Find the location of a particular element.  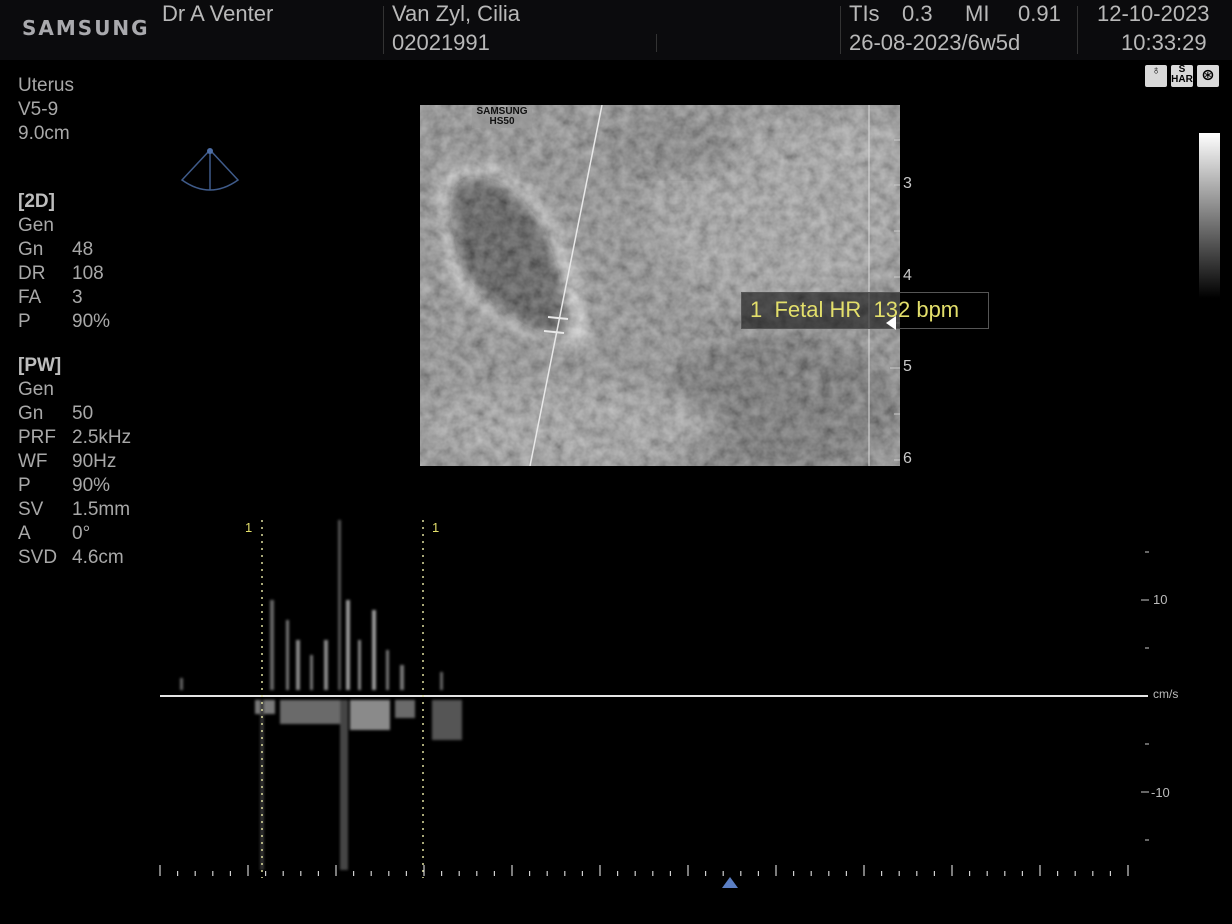

velocity-label: -10 is located at coordinates (1160, 792).